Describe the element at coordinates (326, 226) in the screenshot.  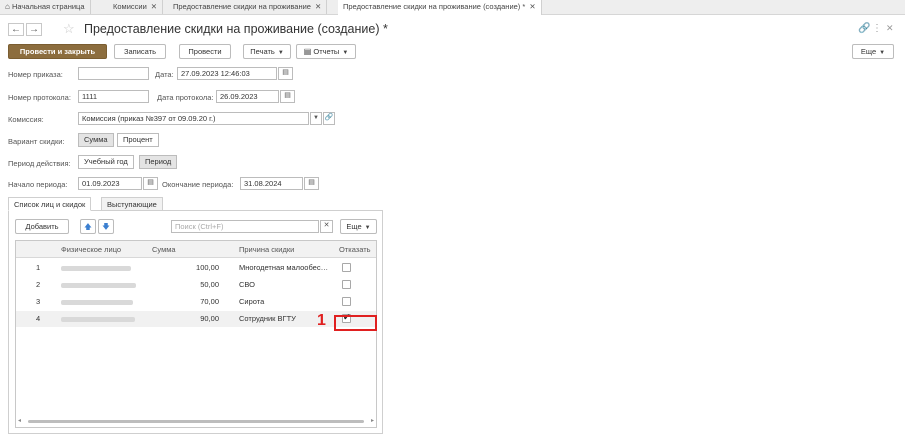
I see `clear-search-icon: ✕` at that location.